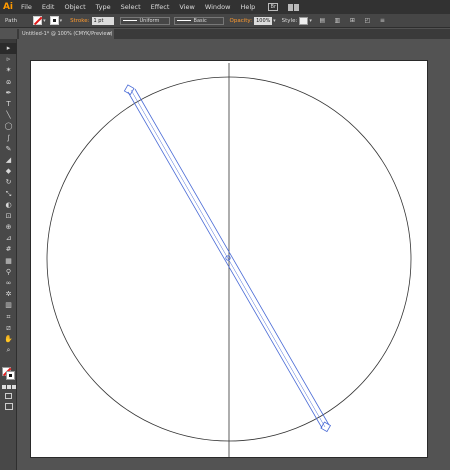  What do you see at coordinates (8, 317) in the screenshot?
I see `artboard-tool-icon: ⌗` at bounding box center [8, 317].